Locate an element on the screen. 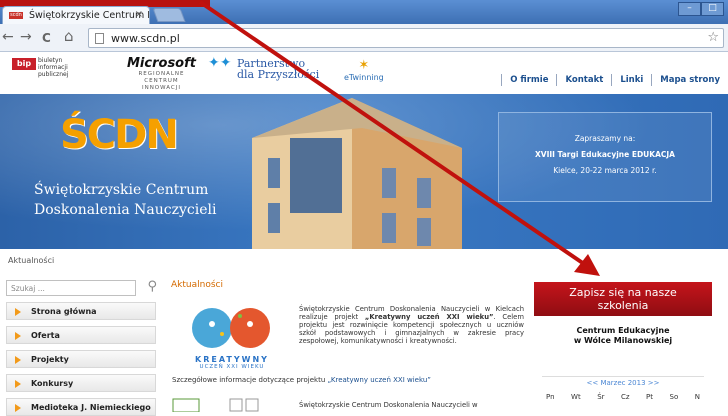 The width and height of the screenshot is (728, 416). microsoft-logo: Microsoft REGIONALNE CENTRUM INNOWACJI is located at coordinates (161, 74).